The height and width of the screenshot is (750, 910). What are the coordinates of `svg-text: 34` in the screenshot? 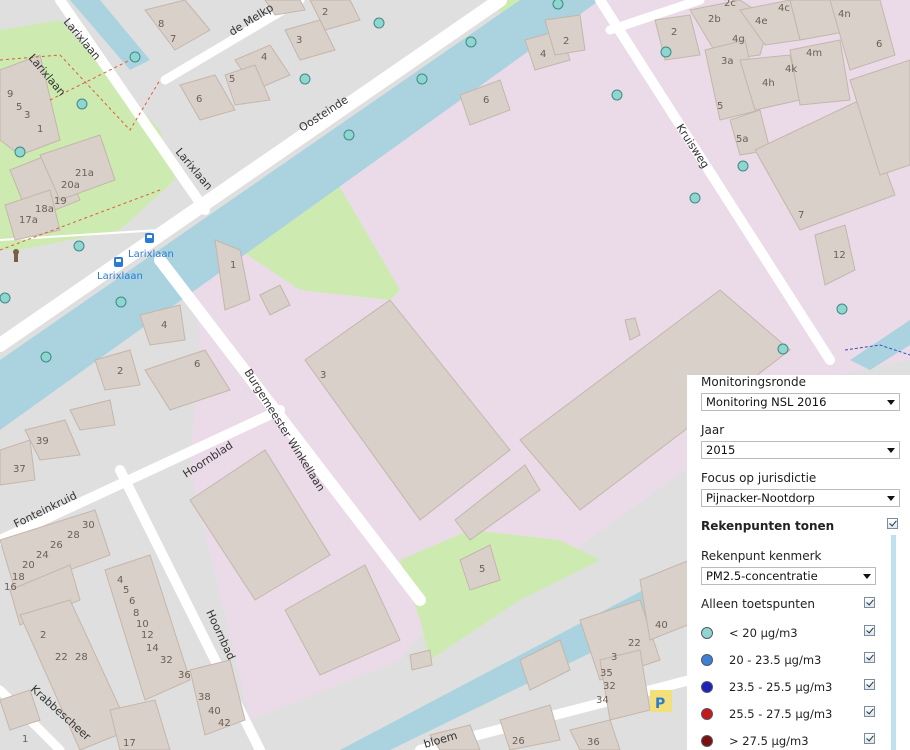 It's located at (602, 700).